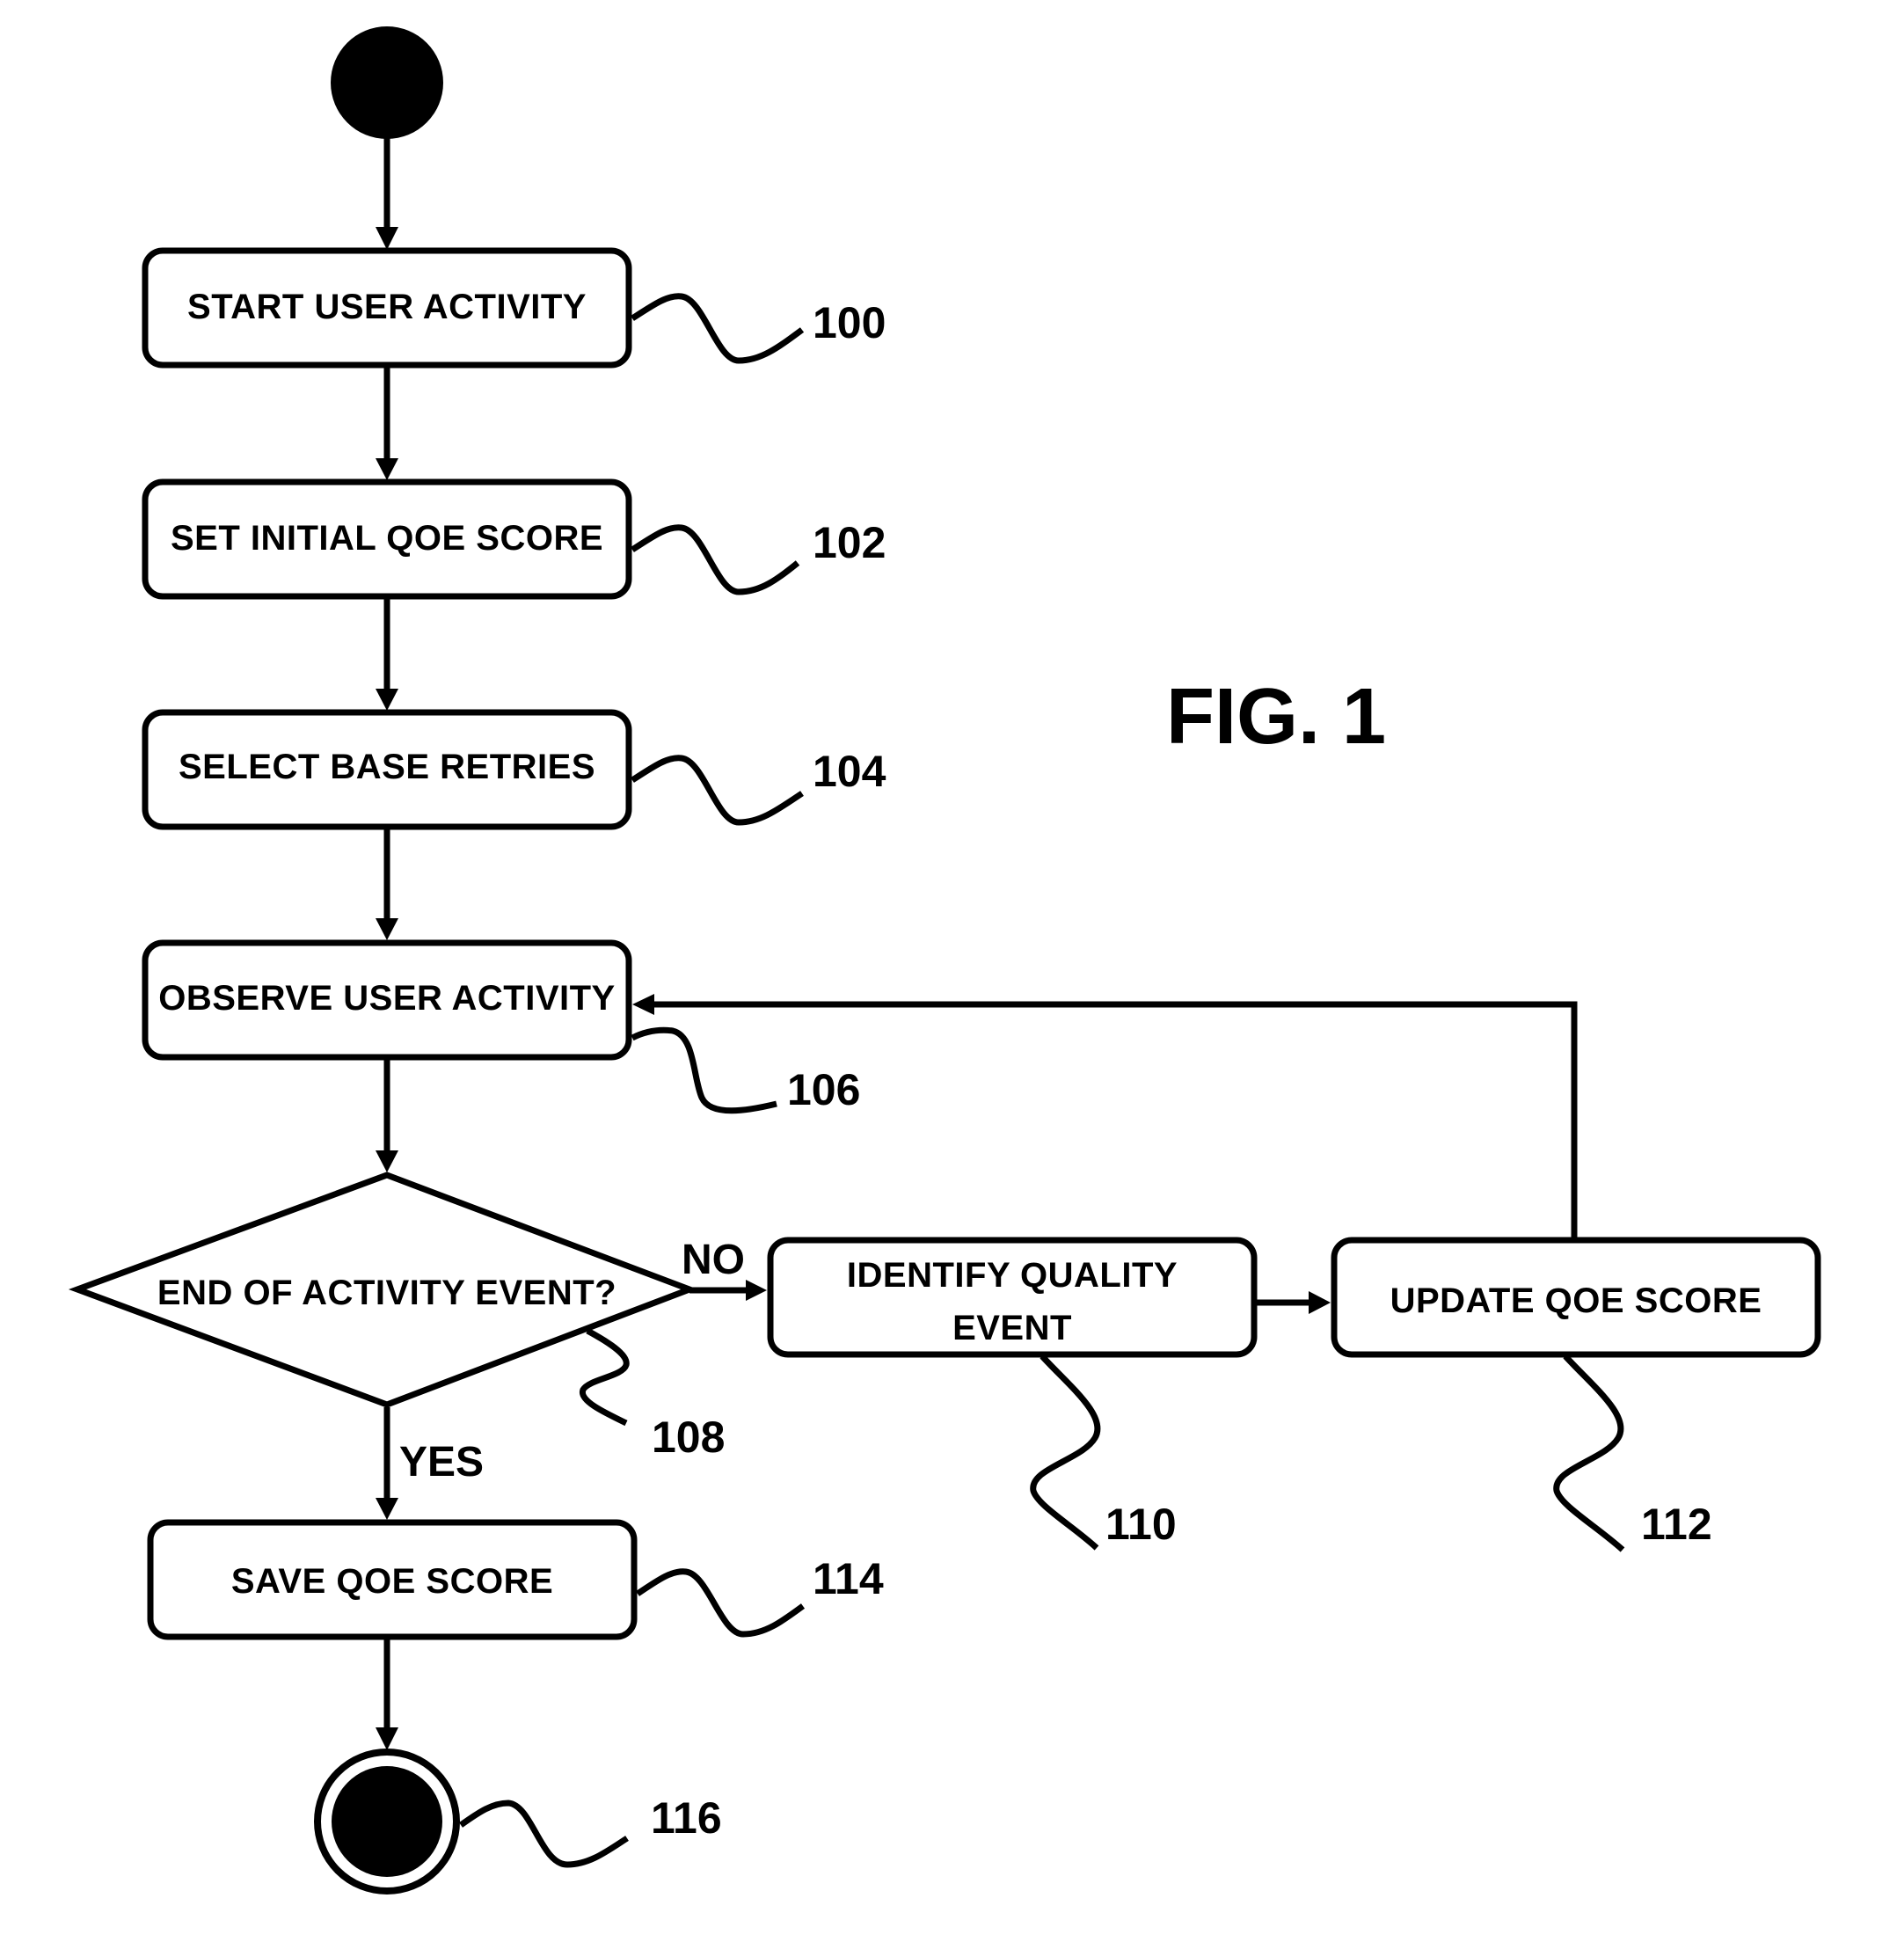 This screenshot has height=1942, width=1904. Describe the element at coordinates (1105, 1115) in the screenshot. I see `arrow-update-qoe-score-loop-to-observe-user-activity` at that location.